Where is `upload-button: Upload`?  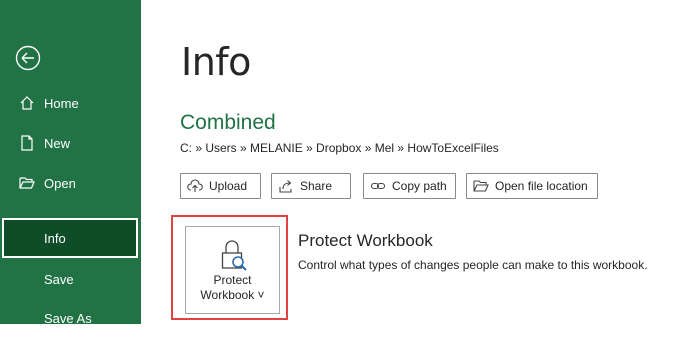 upload-button: Upload is located at coordinates (220, 186).